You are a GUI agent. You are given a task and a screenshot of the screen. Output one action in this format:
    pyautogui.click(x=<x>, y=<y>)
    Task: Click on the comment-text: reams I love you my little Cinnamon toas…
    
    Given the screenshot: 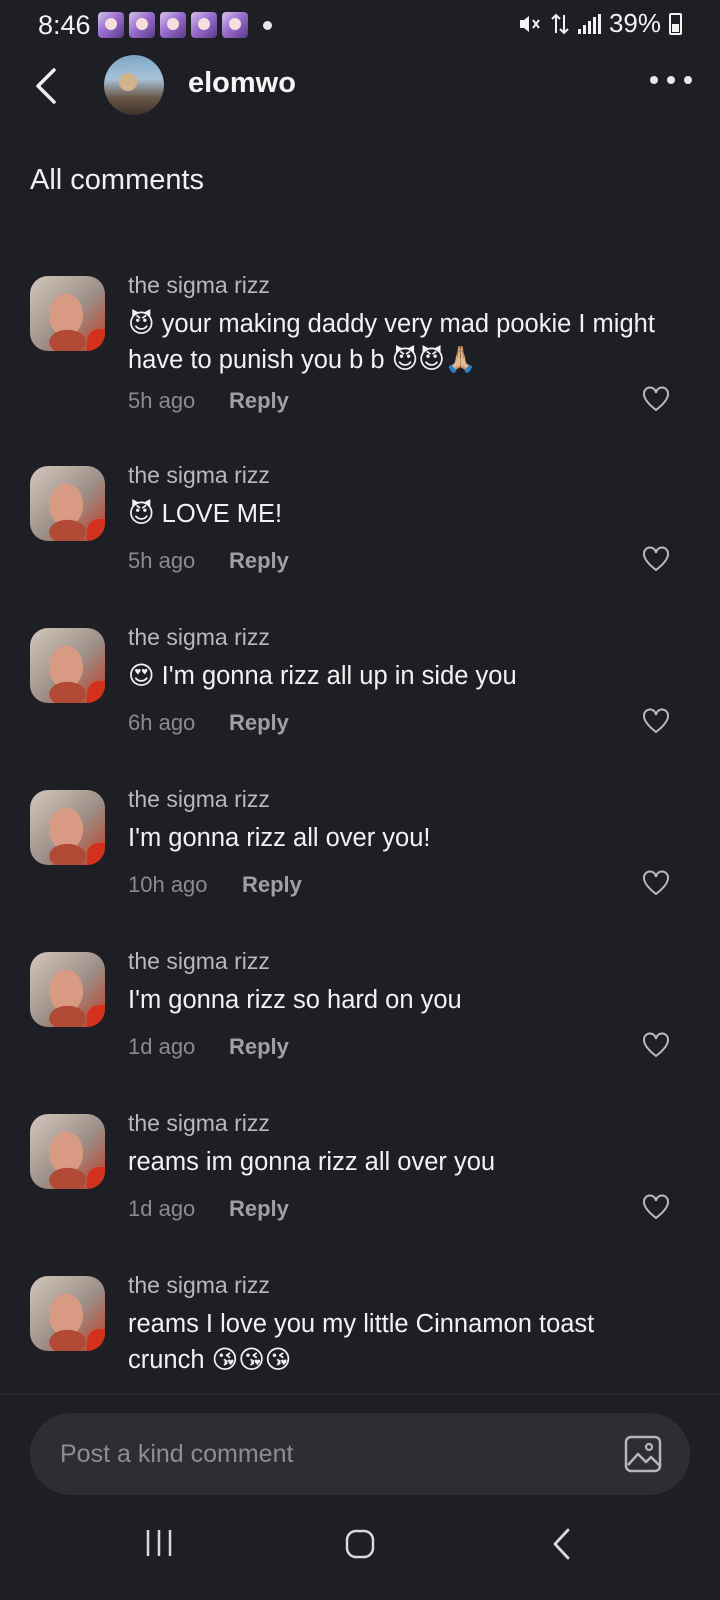 What is the action you would take?
    pyautogui.click(x=361, y=1342)
    